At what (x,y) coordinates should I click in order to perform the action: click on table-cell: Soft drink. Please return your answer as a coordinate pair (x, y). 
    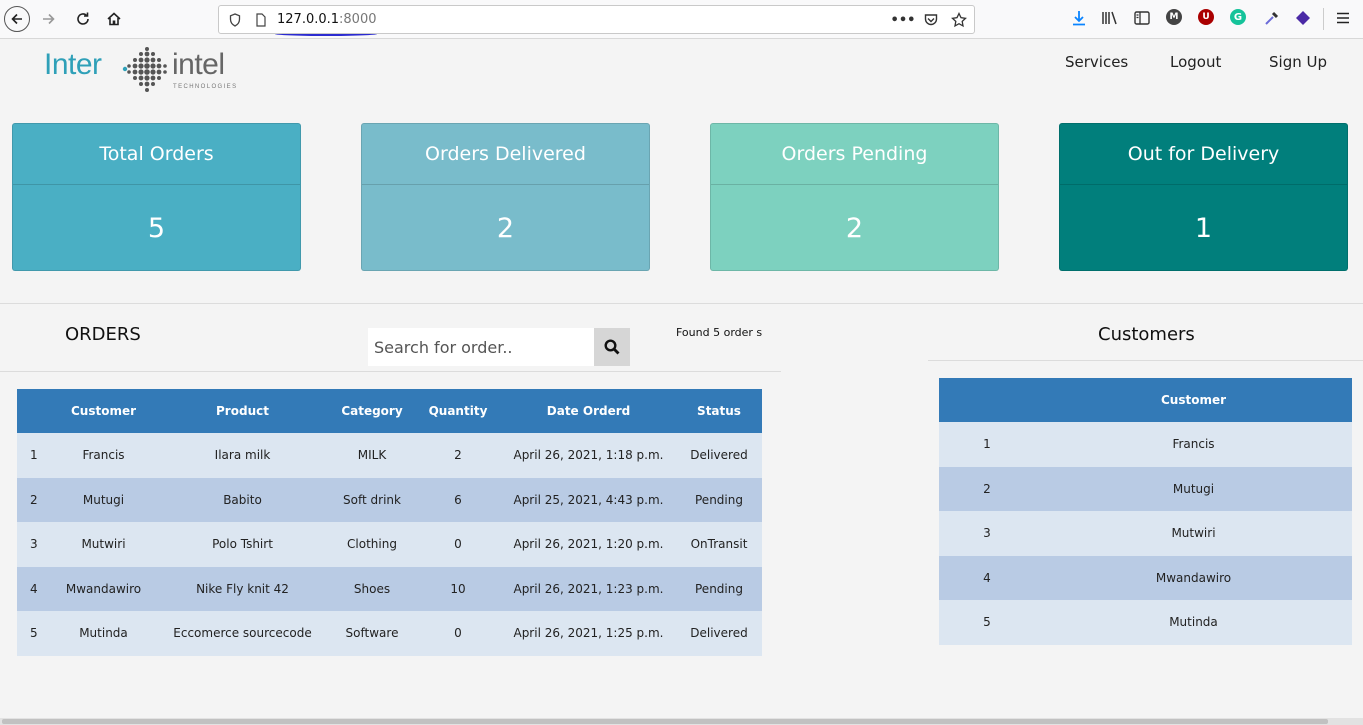
    Looking at the image, I should click on (372, 499).